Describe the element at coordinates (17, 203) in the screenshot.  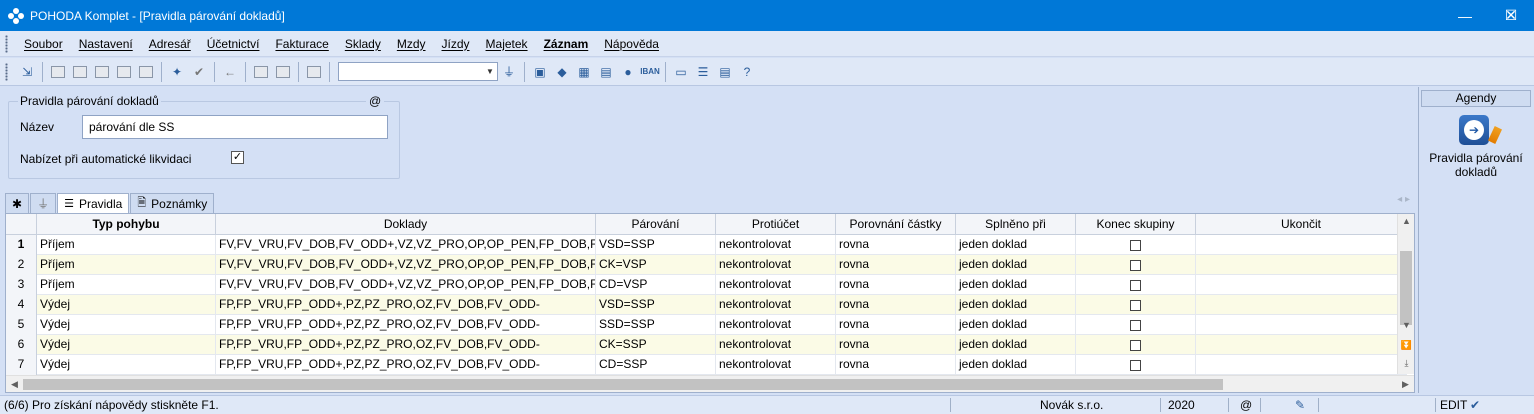
I see `tab-star: ✱` at that location.